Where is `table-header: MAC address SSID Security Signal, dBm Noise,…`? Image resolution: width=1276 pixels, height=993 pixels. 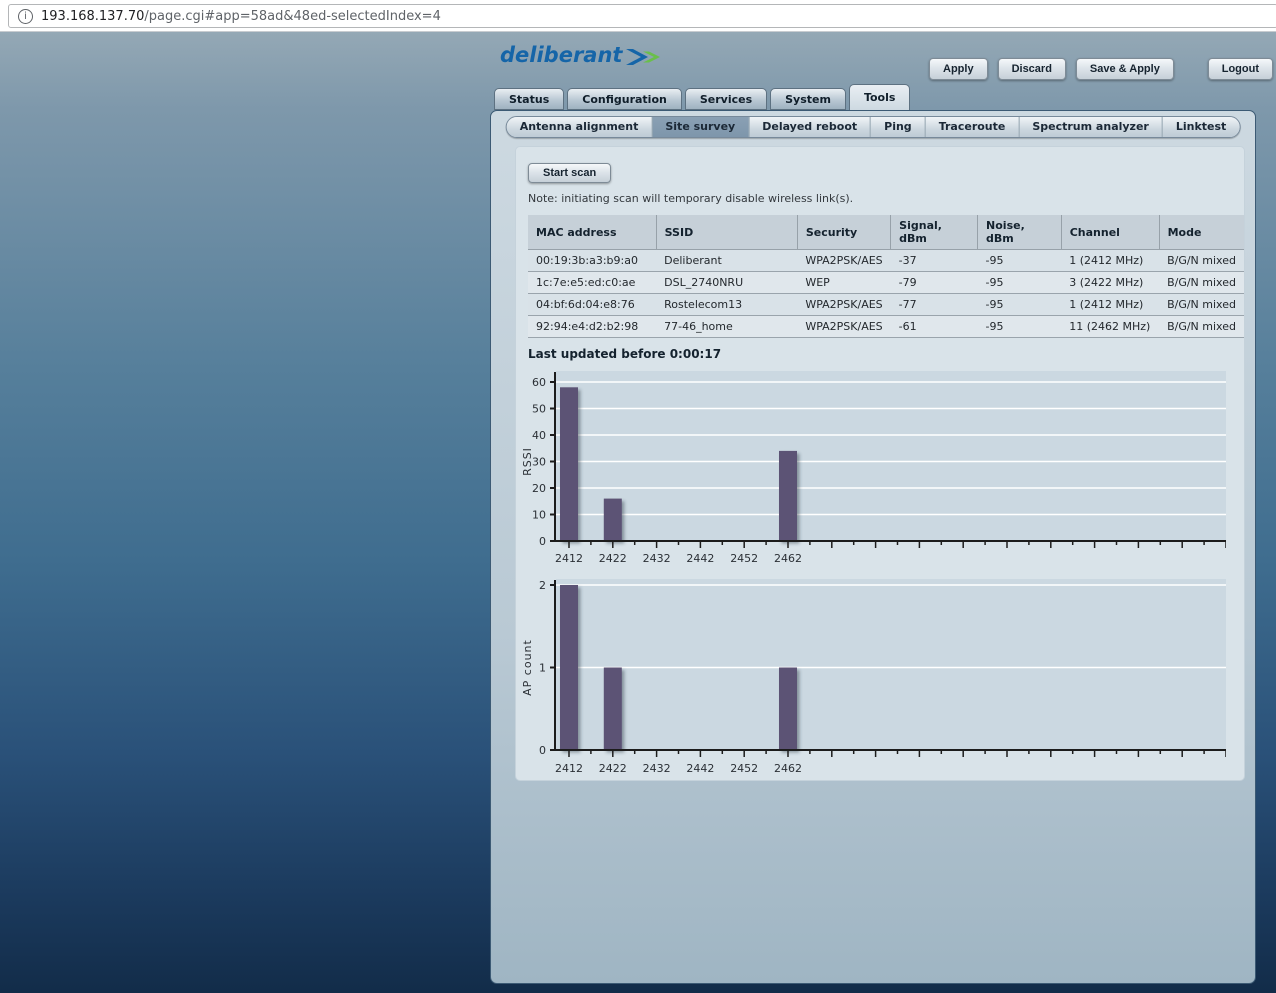 table-header: MAC address SSID Security Signal, dBm Noise,… is located at coordinates (886, 232).